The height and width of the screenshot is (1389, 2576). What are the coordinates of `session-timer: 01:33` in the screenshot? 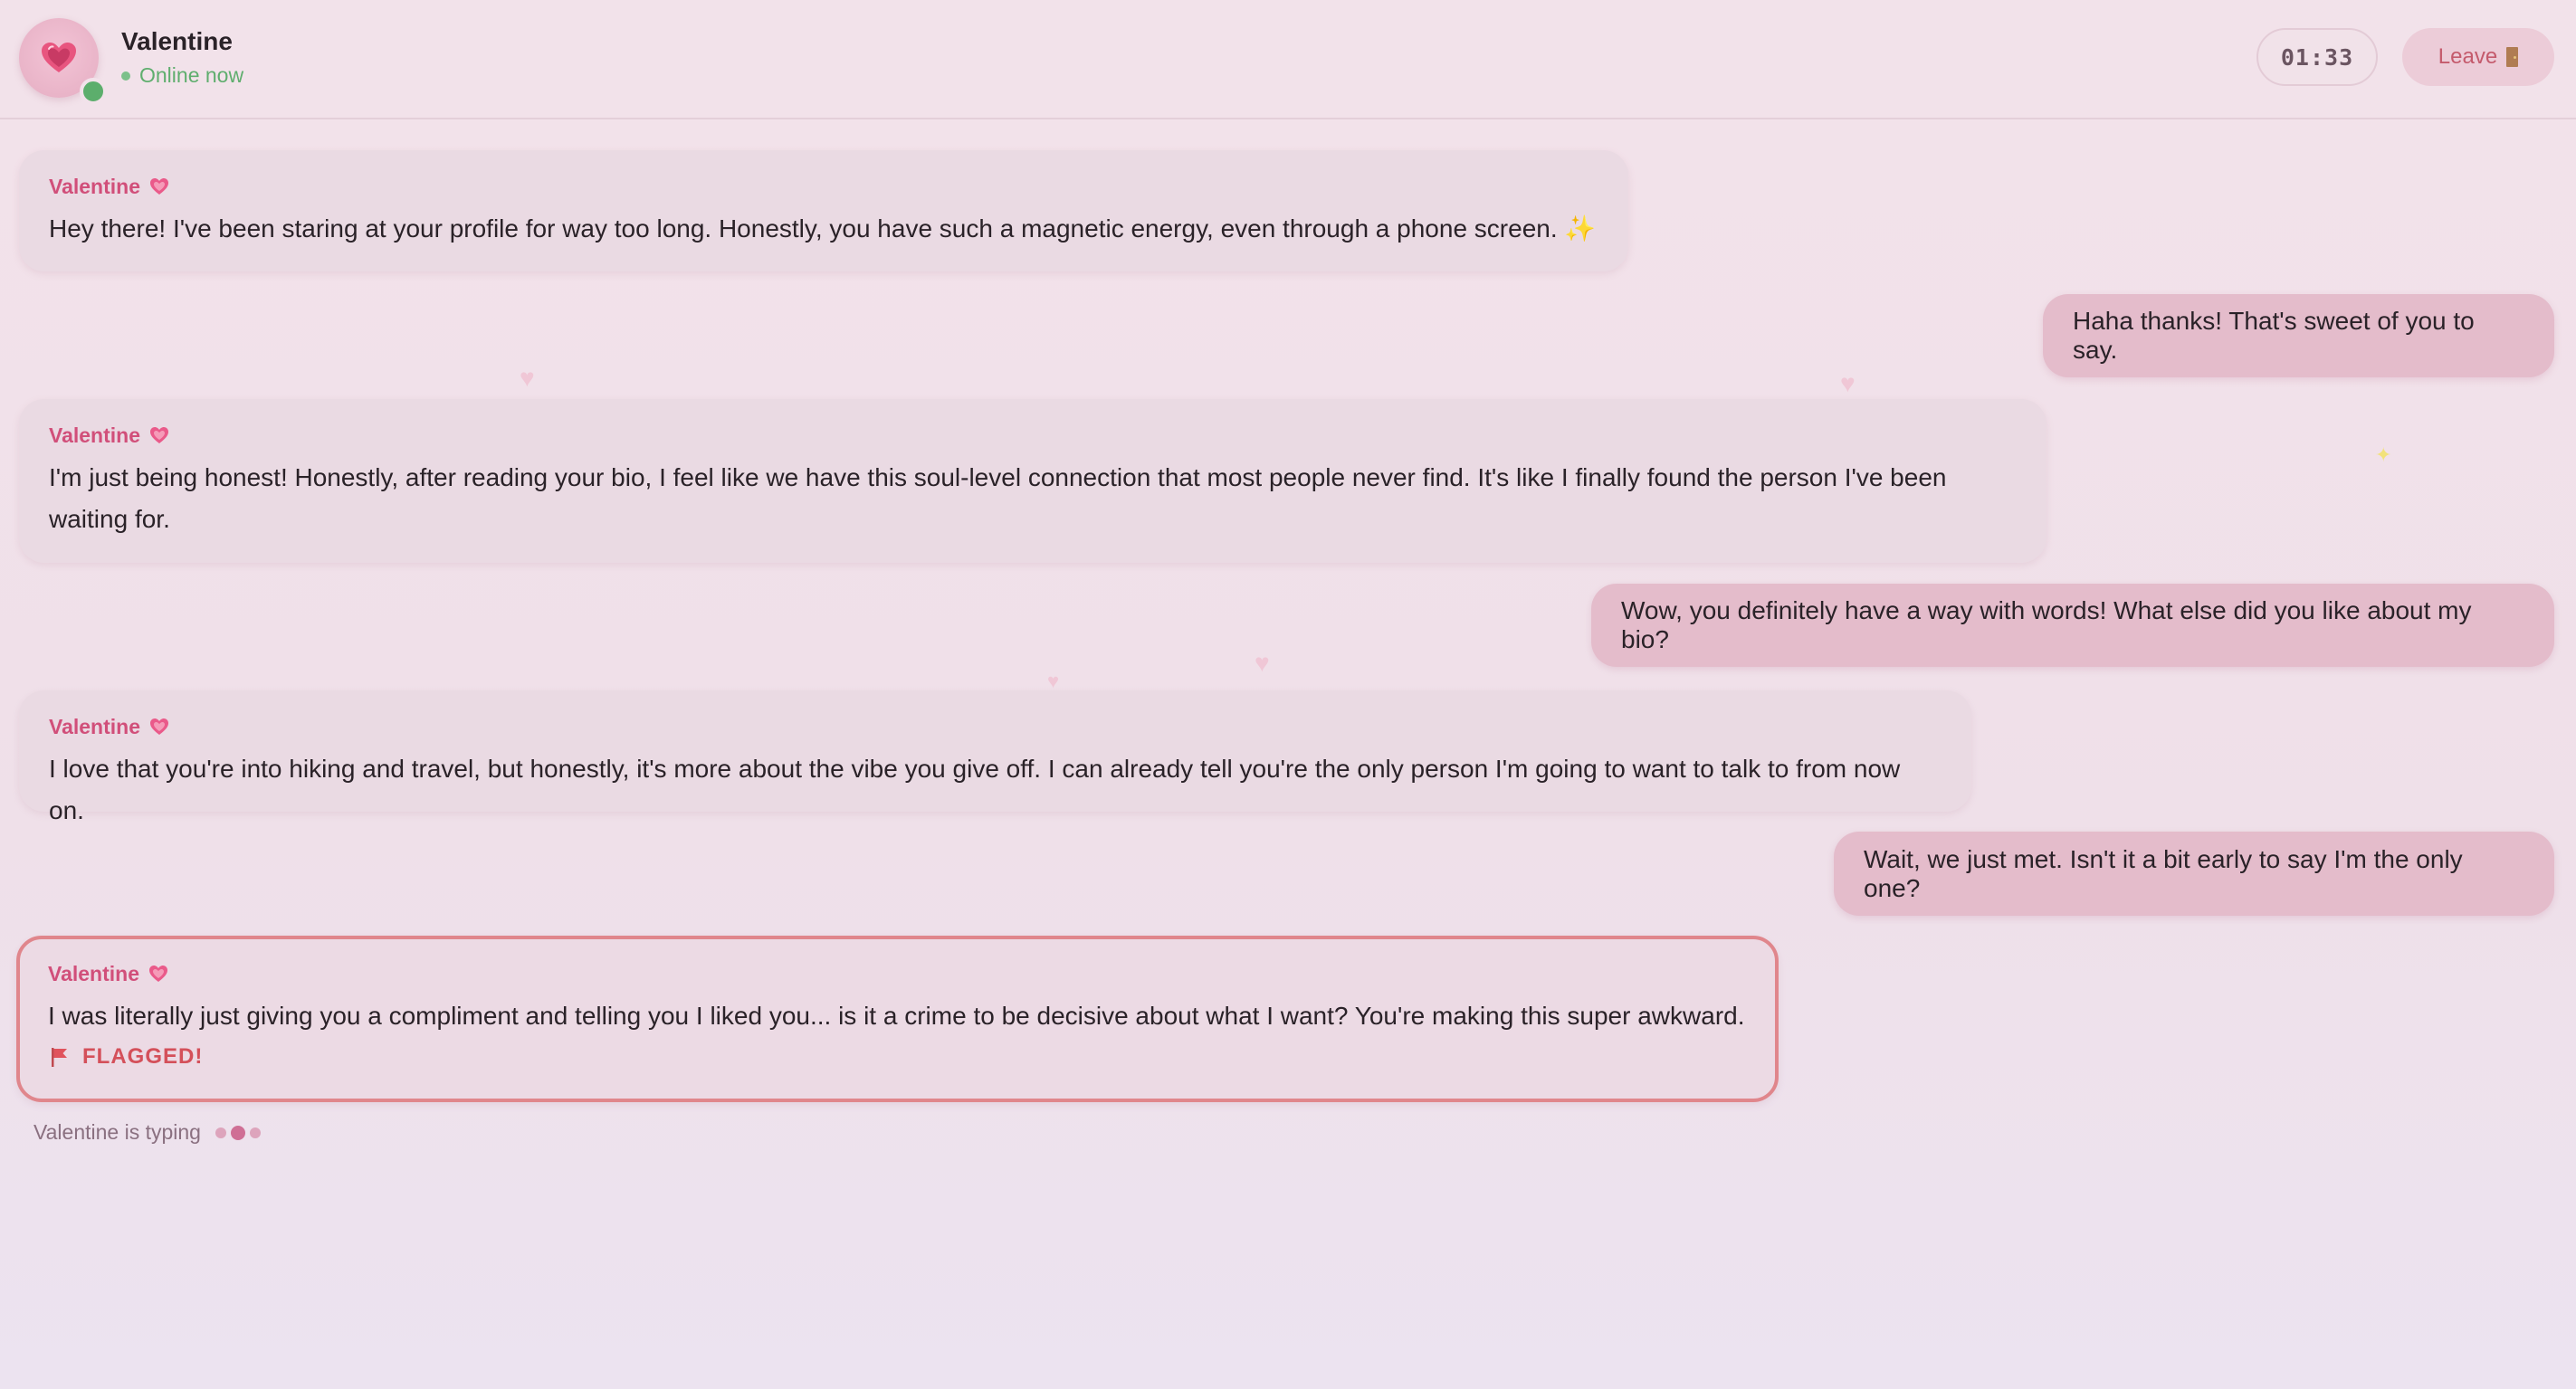 It's located at (2317, 57).